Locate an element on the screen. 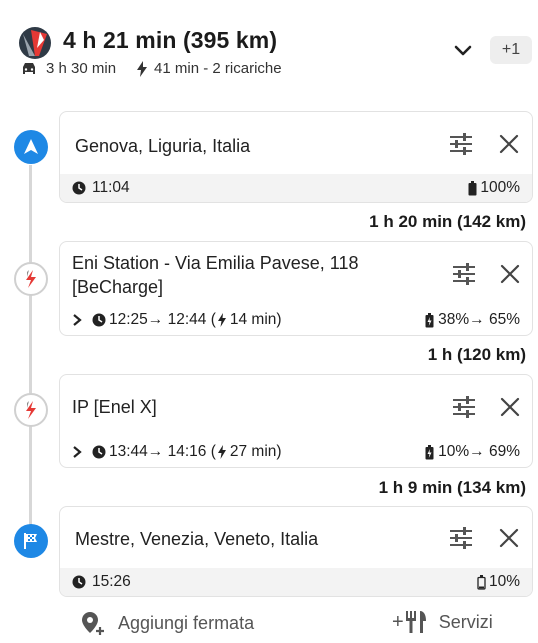 Image resolution: width=538 pixels, height=643 pixels. leg-summary: 1 h 20 min (142 km) is located at coordinates (447, 221).